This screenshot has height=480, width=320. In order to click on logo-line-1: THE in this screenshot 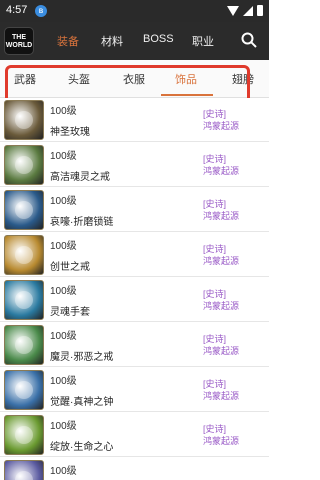, I will do `click(19, 37)`.